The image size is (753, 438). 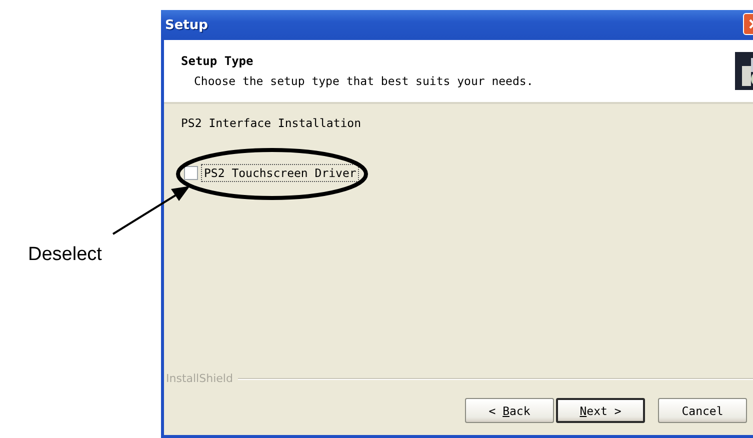 I want to click on dialog-button: Cancel, so click(x=702, y=410).